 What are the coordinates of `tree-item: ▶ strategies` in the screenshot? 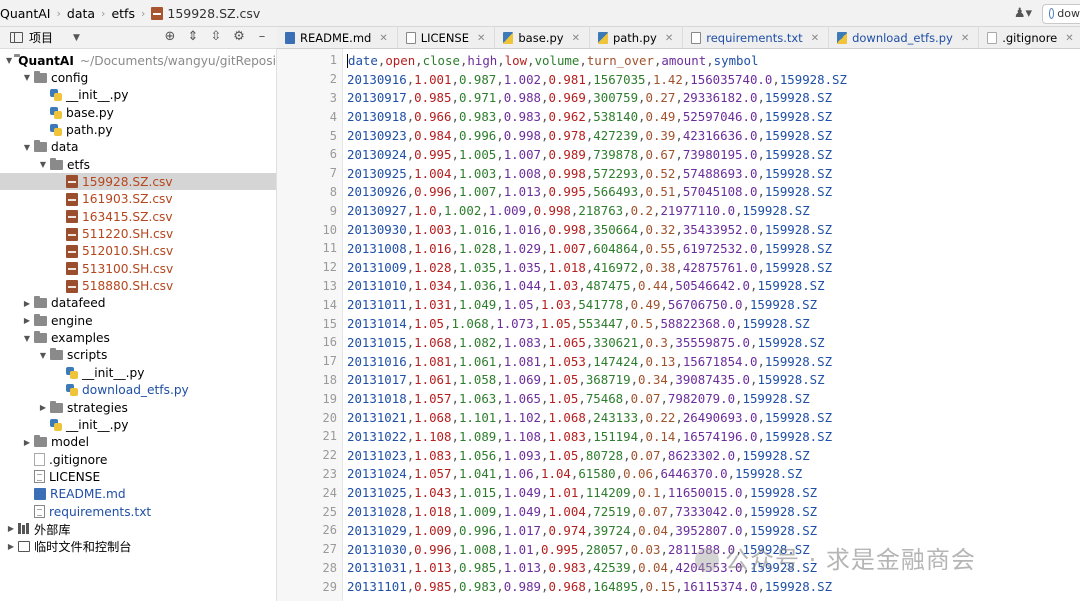 It's located at (138, 407).